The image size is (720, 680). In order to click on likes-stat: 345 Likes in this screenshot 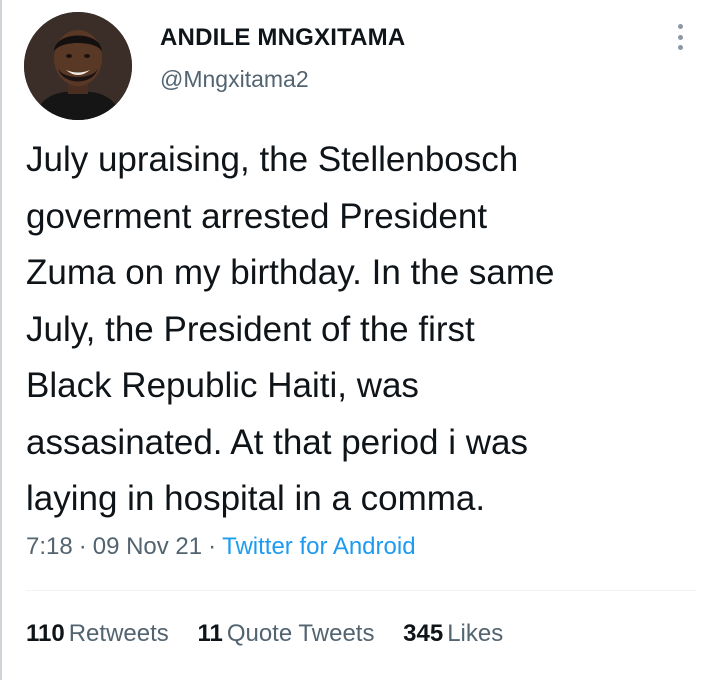, I will do `click(453, 633)`.